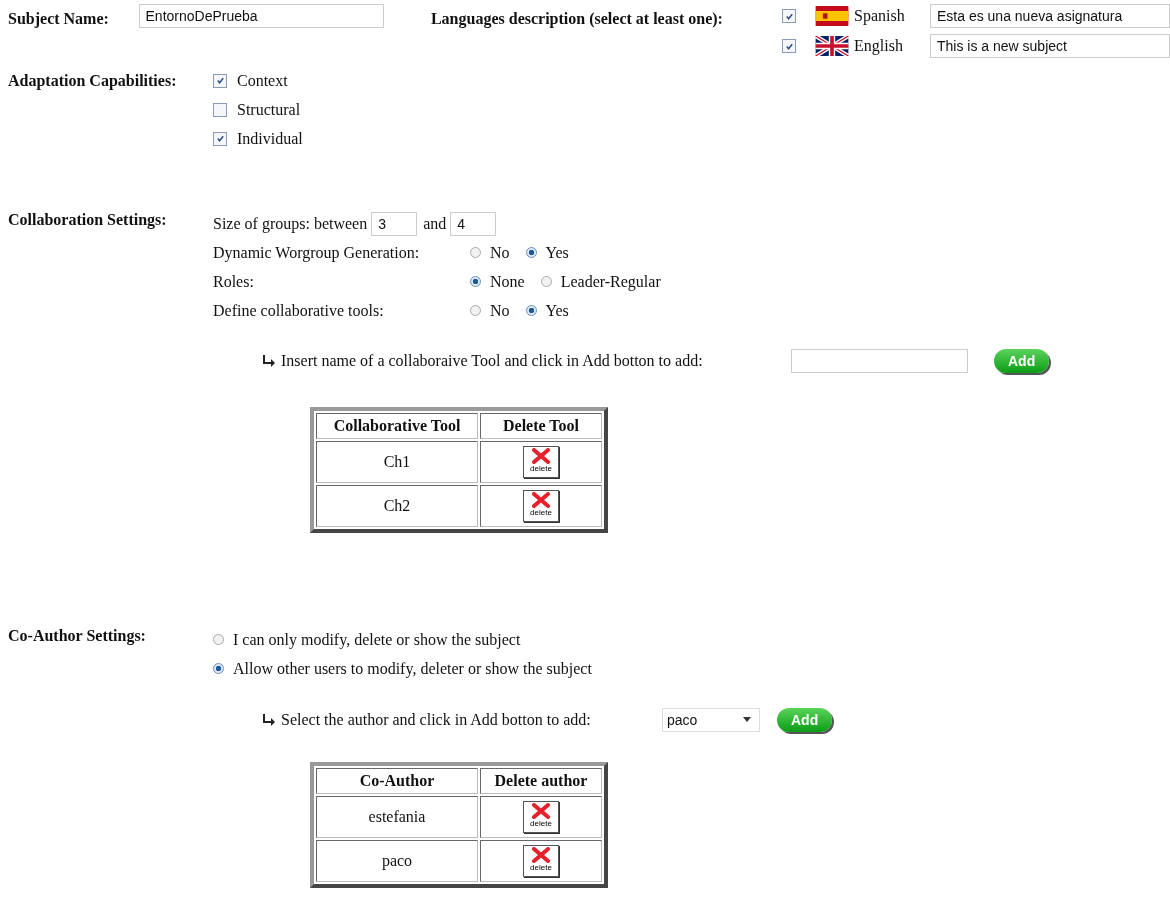 The width and height of the screenshot is (1170, 900). Describe the element at coordinates (397, 506) in the screenshot. I see `table-cell: Ch2` at that location.